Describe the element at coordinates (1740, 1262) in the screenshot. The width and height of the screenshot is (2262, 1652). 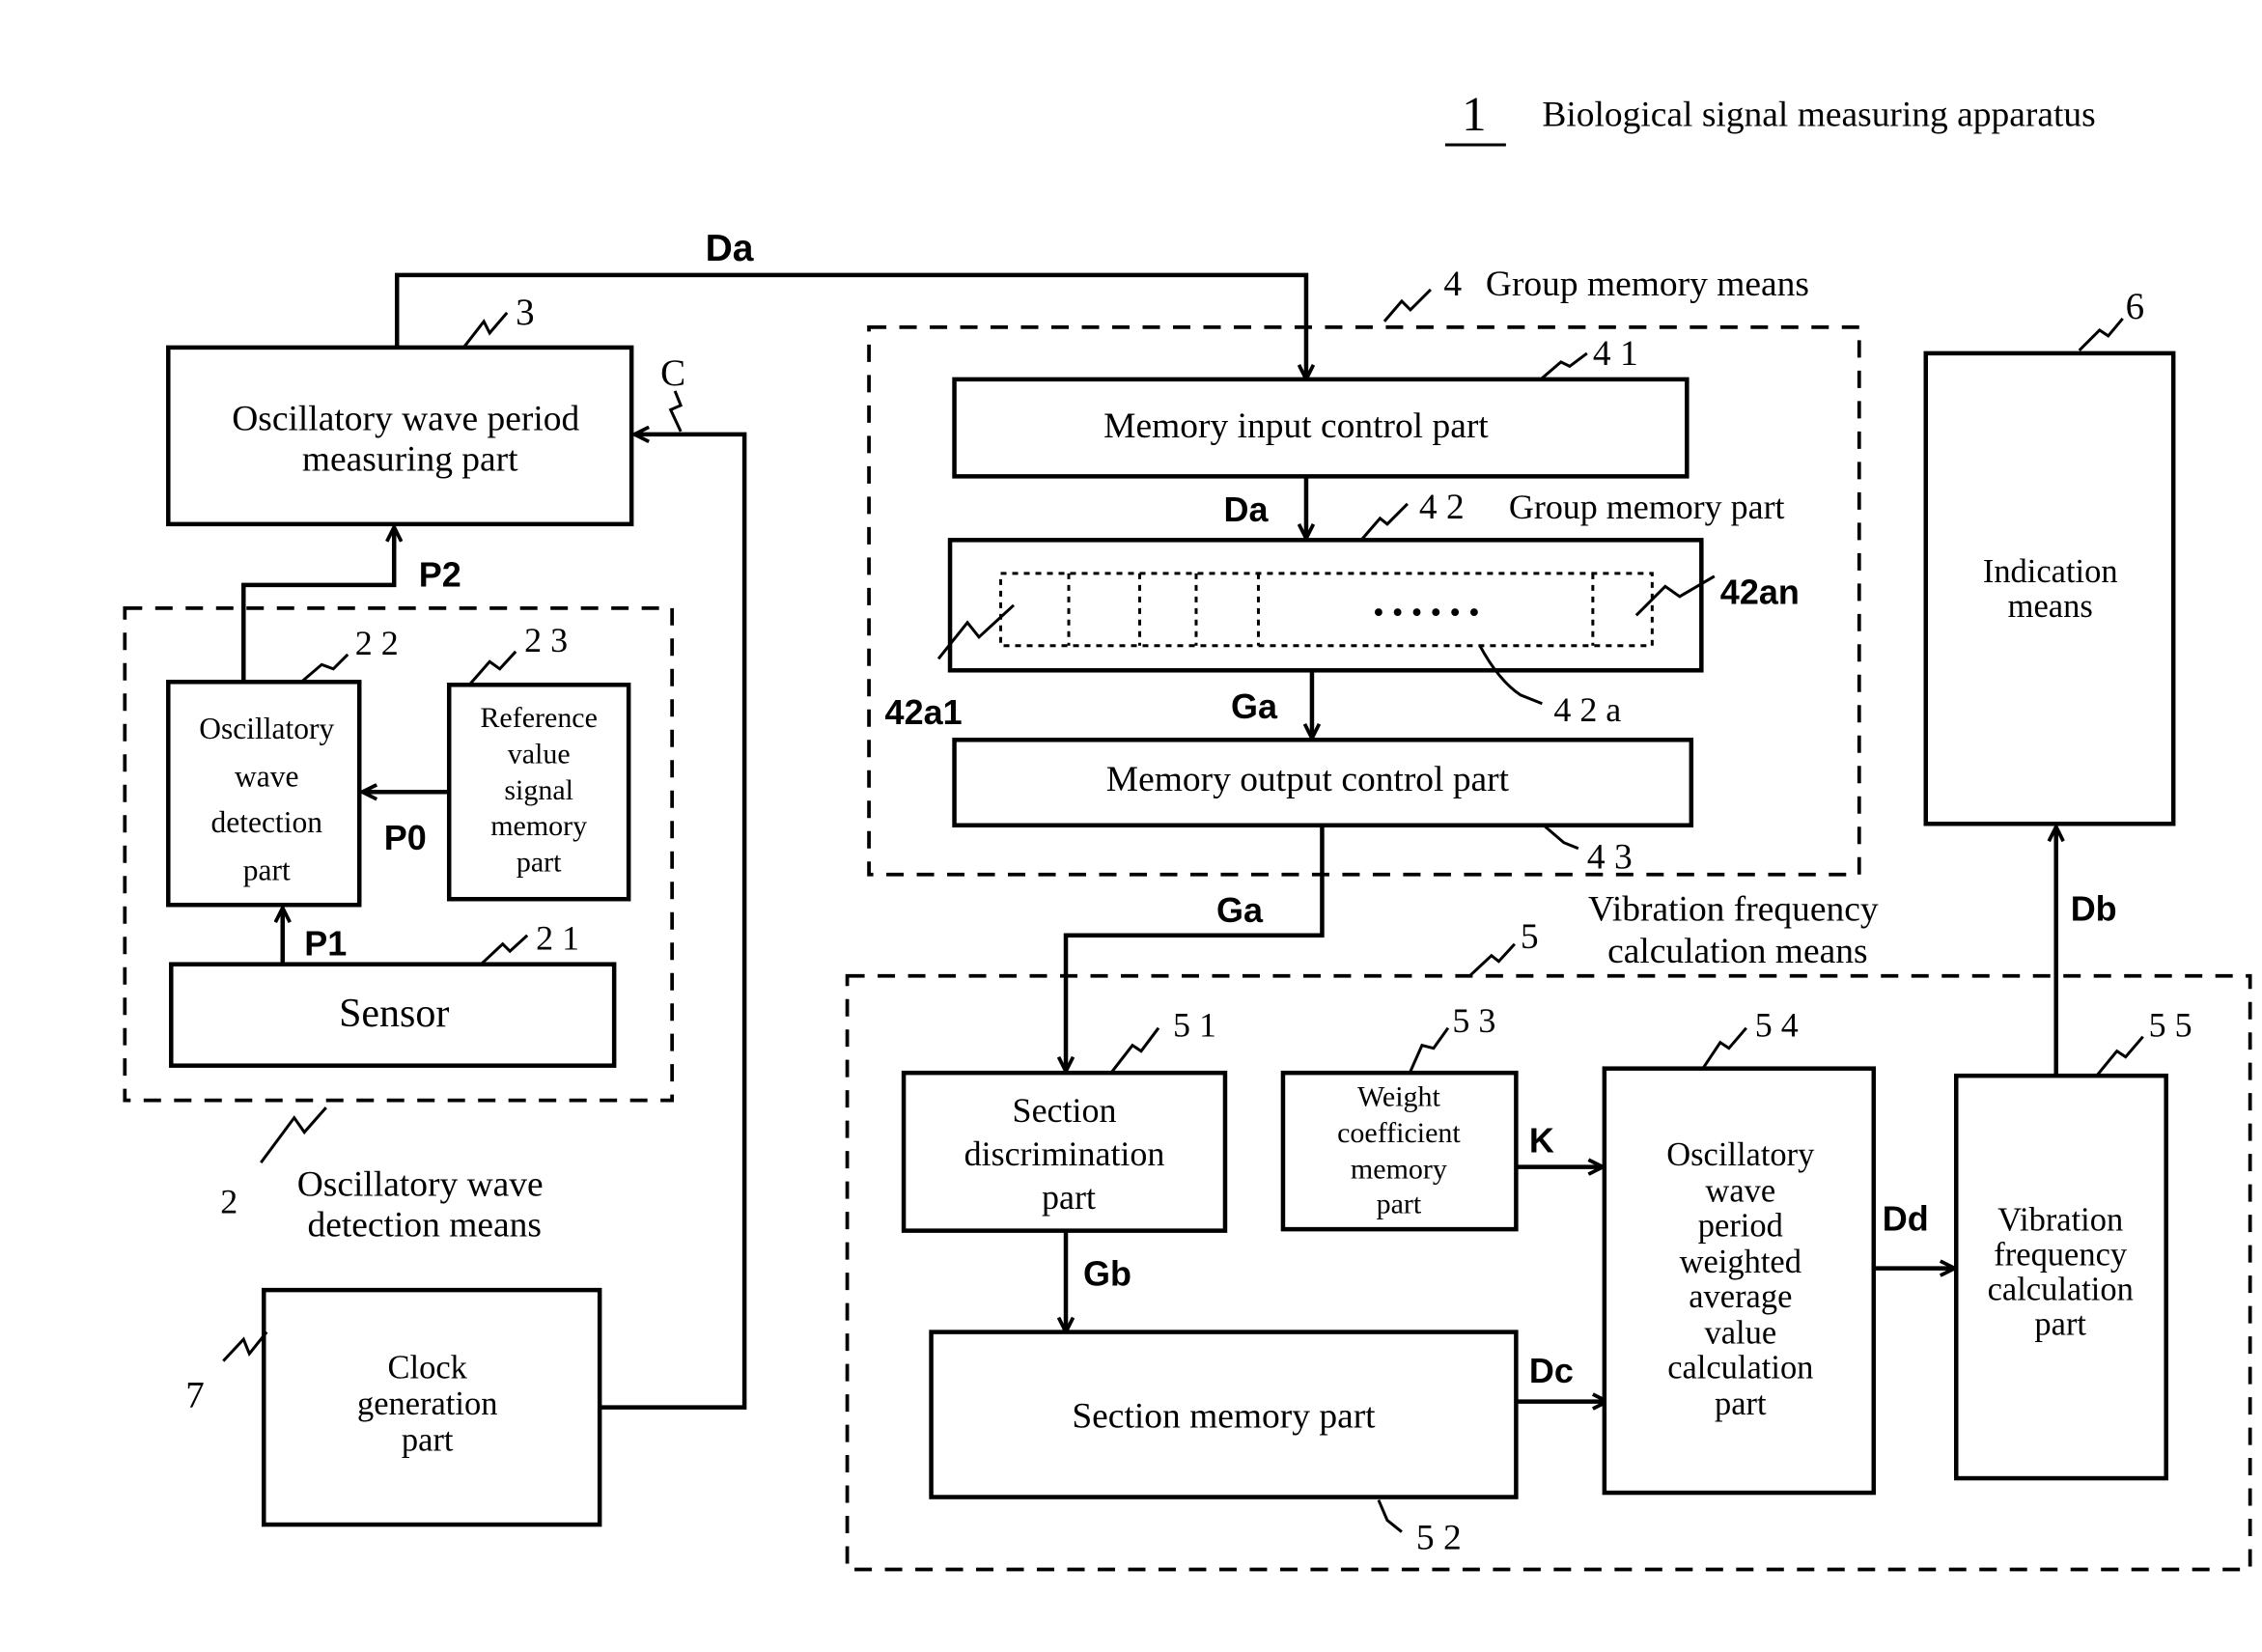
I see `svg-text: weighted` at that location.